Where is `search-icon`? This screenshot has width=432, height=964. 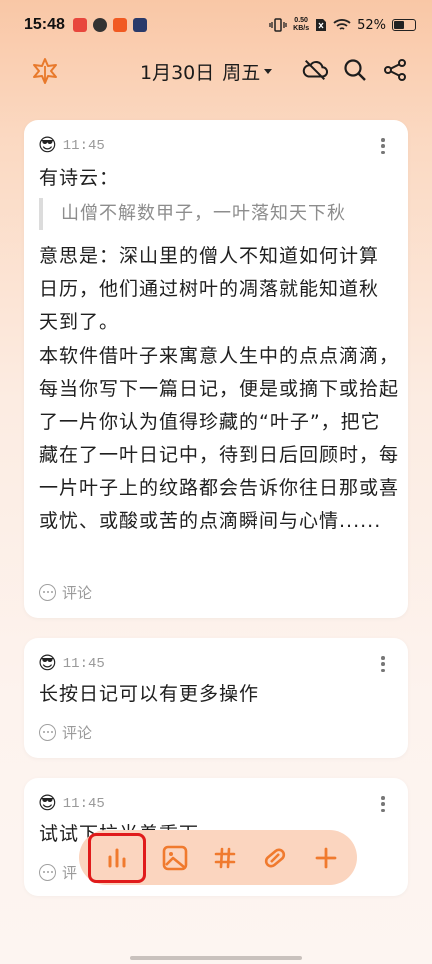
search-icon is located at coordinates (355, 70).